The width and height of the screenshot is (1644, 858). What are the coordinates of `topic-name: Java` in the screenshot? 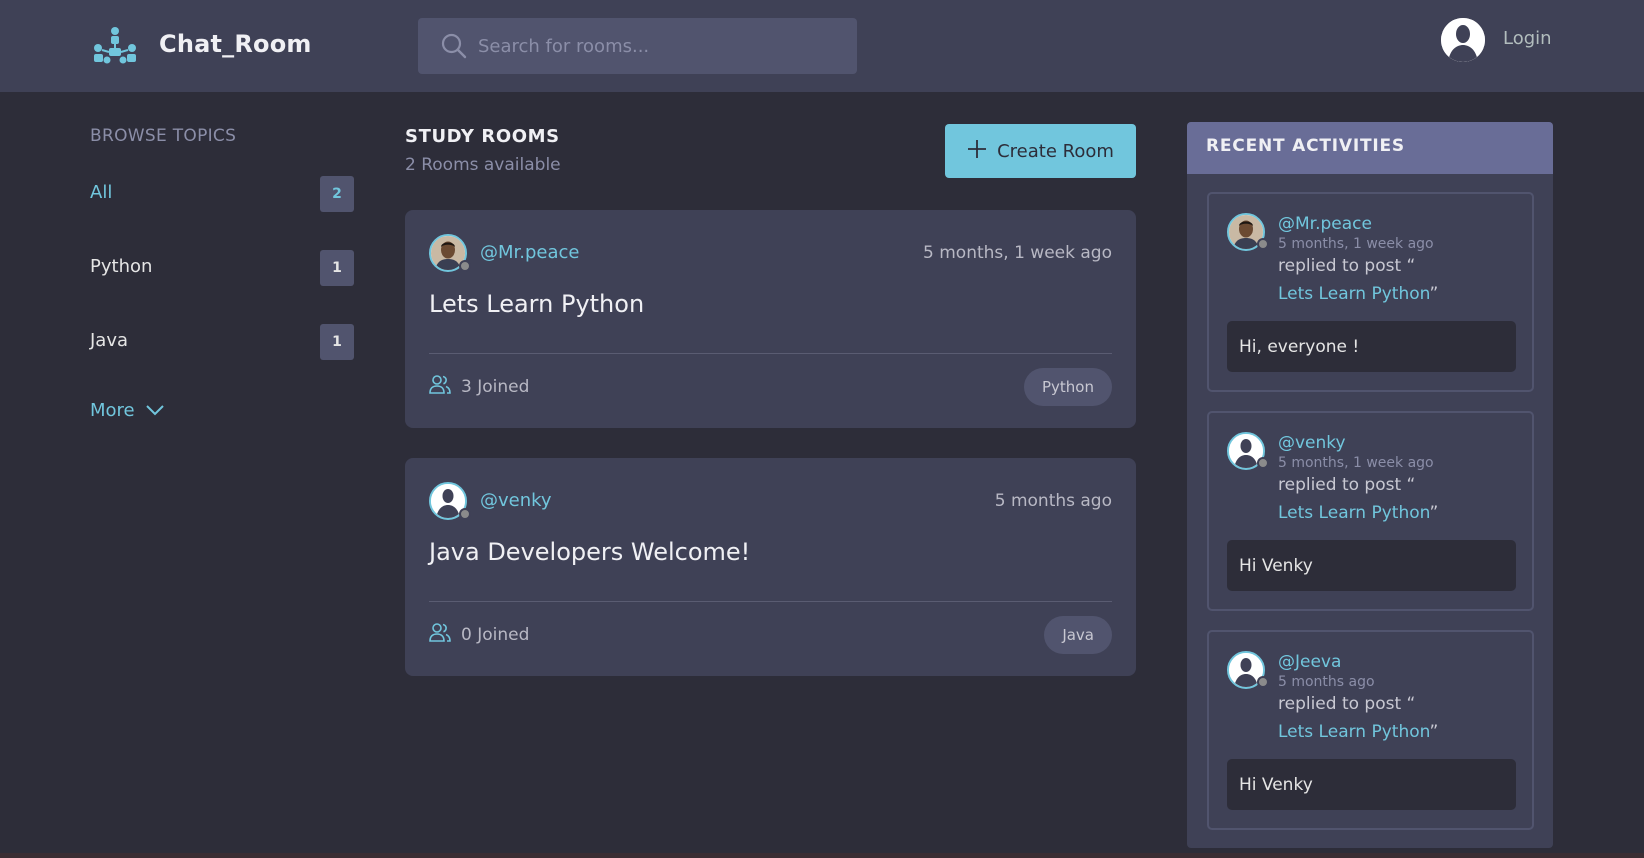 It's located at (109, 340).